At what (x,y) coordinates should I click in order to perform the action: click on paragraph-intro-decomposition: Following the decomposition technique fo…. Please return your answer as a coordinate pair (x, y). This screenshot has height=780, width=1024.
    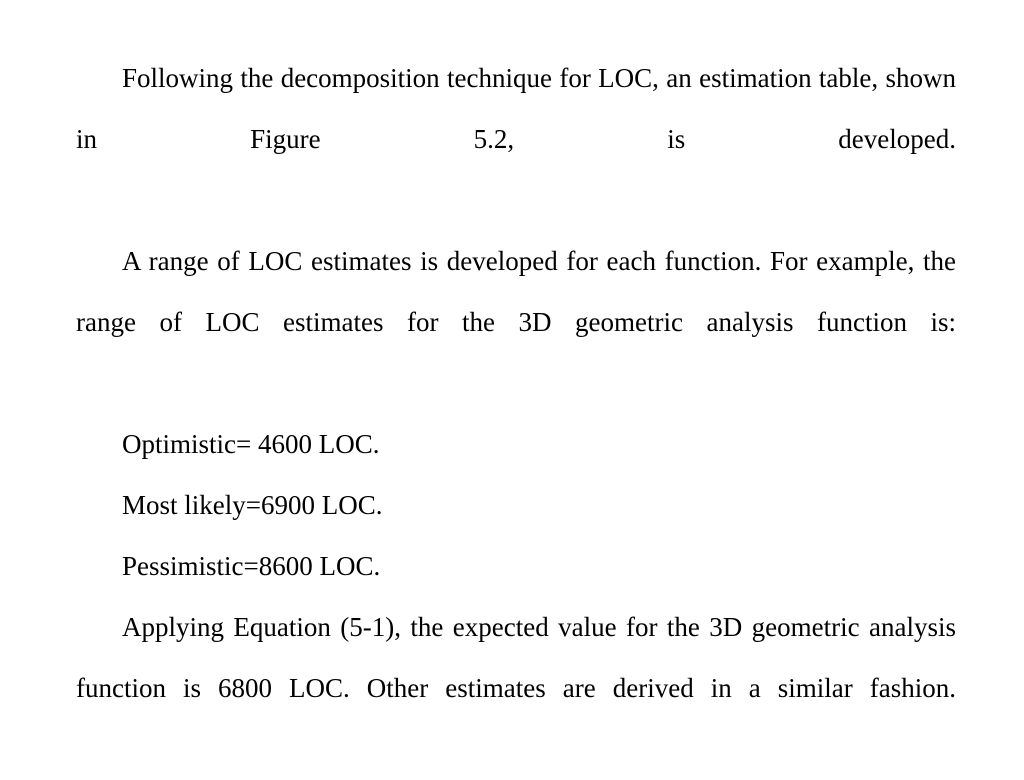
    Looking at the image, I should click on (516, 108).